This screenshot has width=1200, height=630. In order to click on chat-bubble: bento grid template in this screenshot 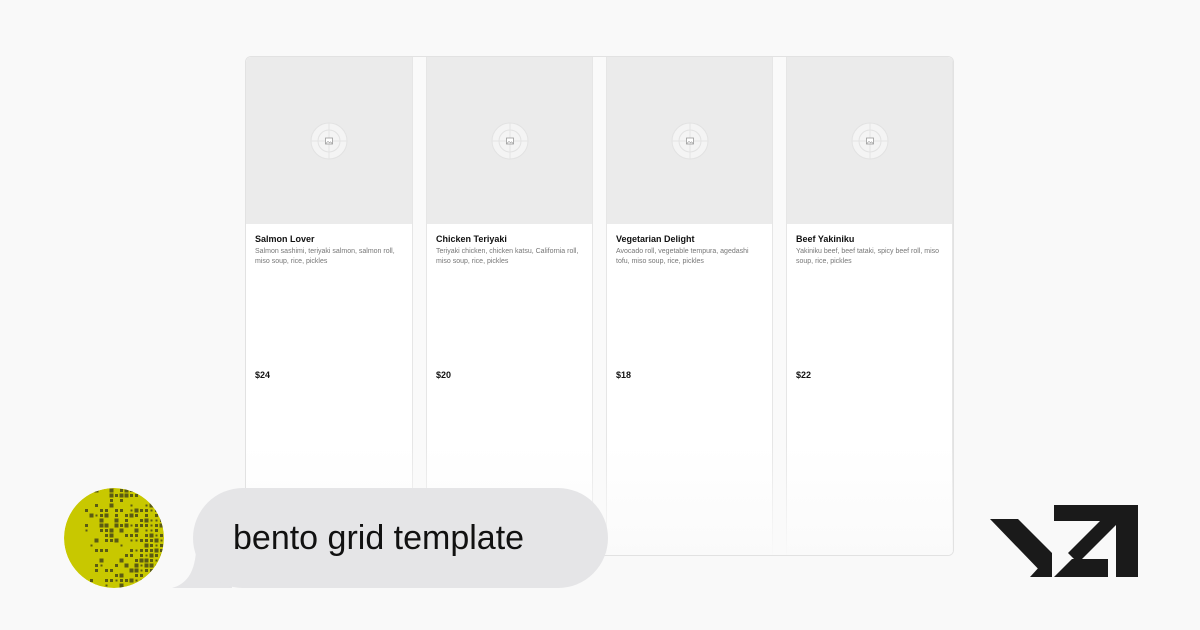, I will do `click(400, 538)`.